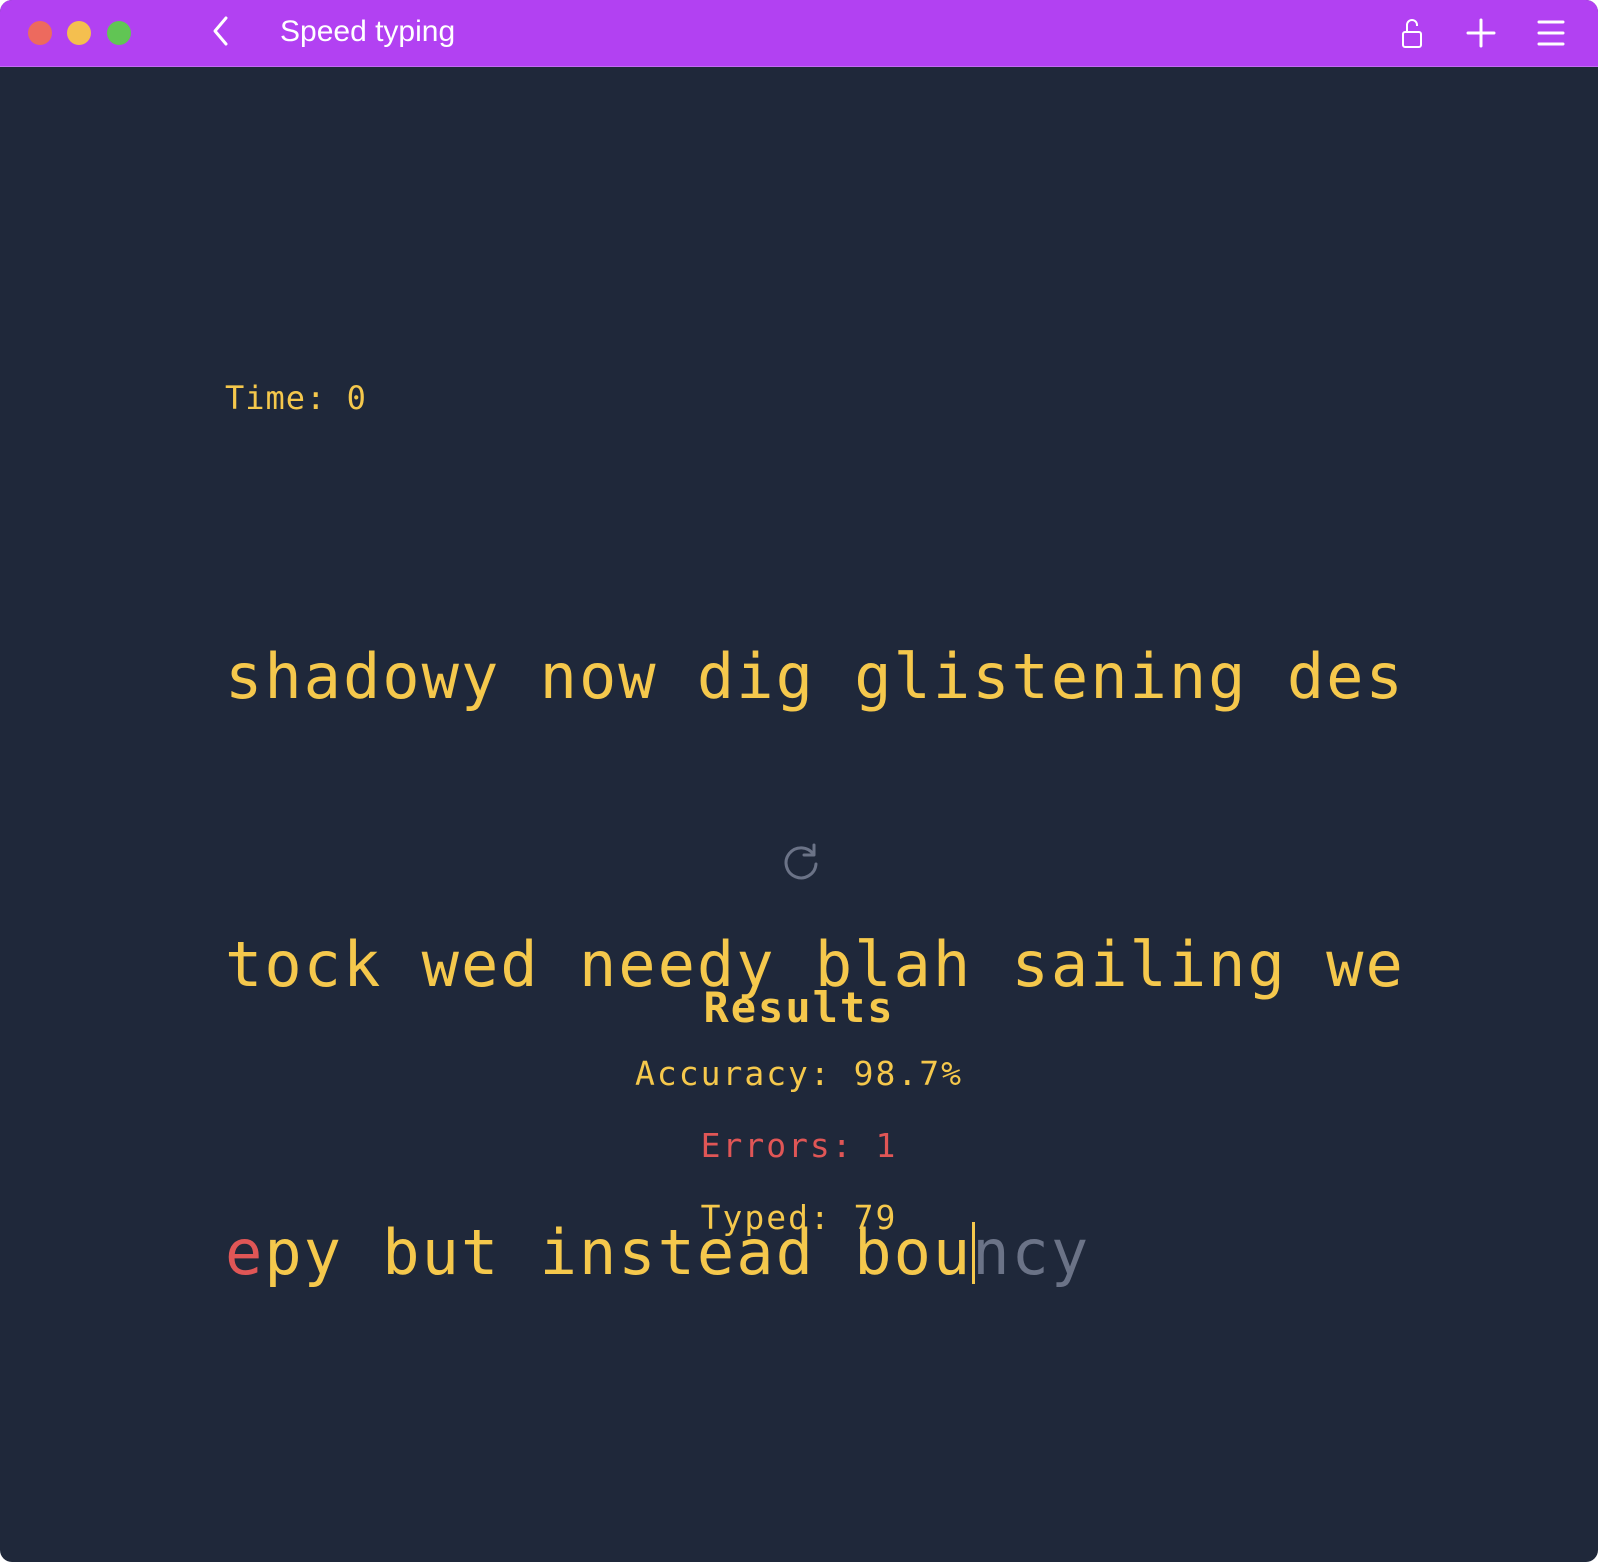  I want to click on menu-button, so click(1552, 33).